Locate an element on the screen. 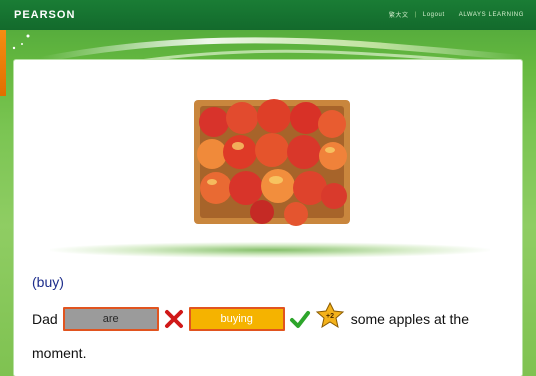  apples-basket-image is located at coordinates (272, 162).